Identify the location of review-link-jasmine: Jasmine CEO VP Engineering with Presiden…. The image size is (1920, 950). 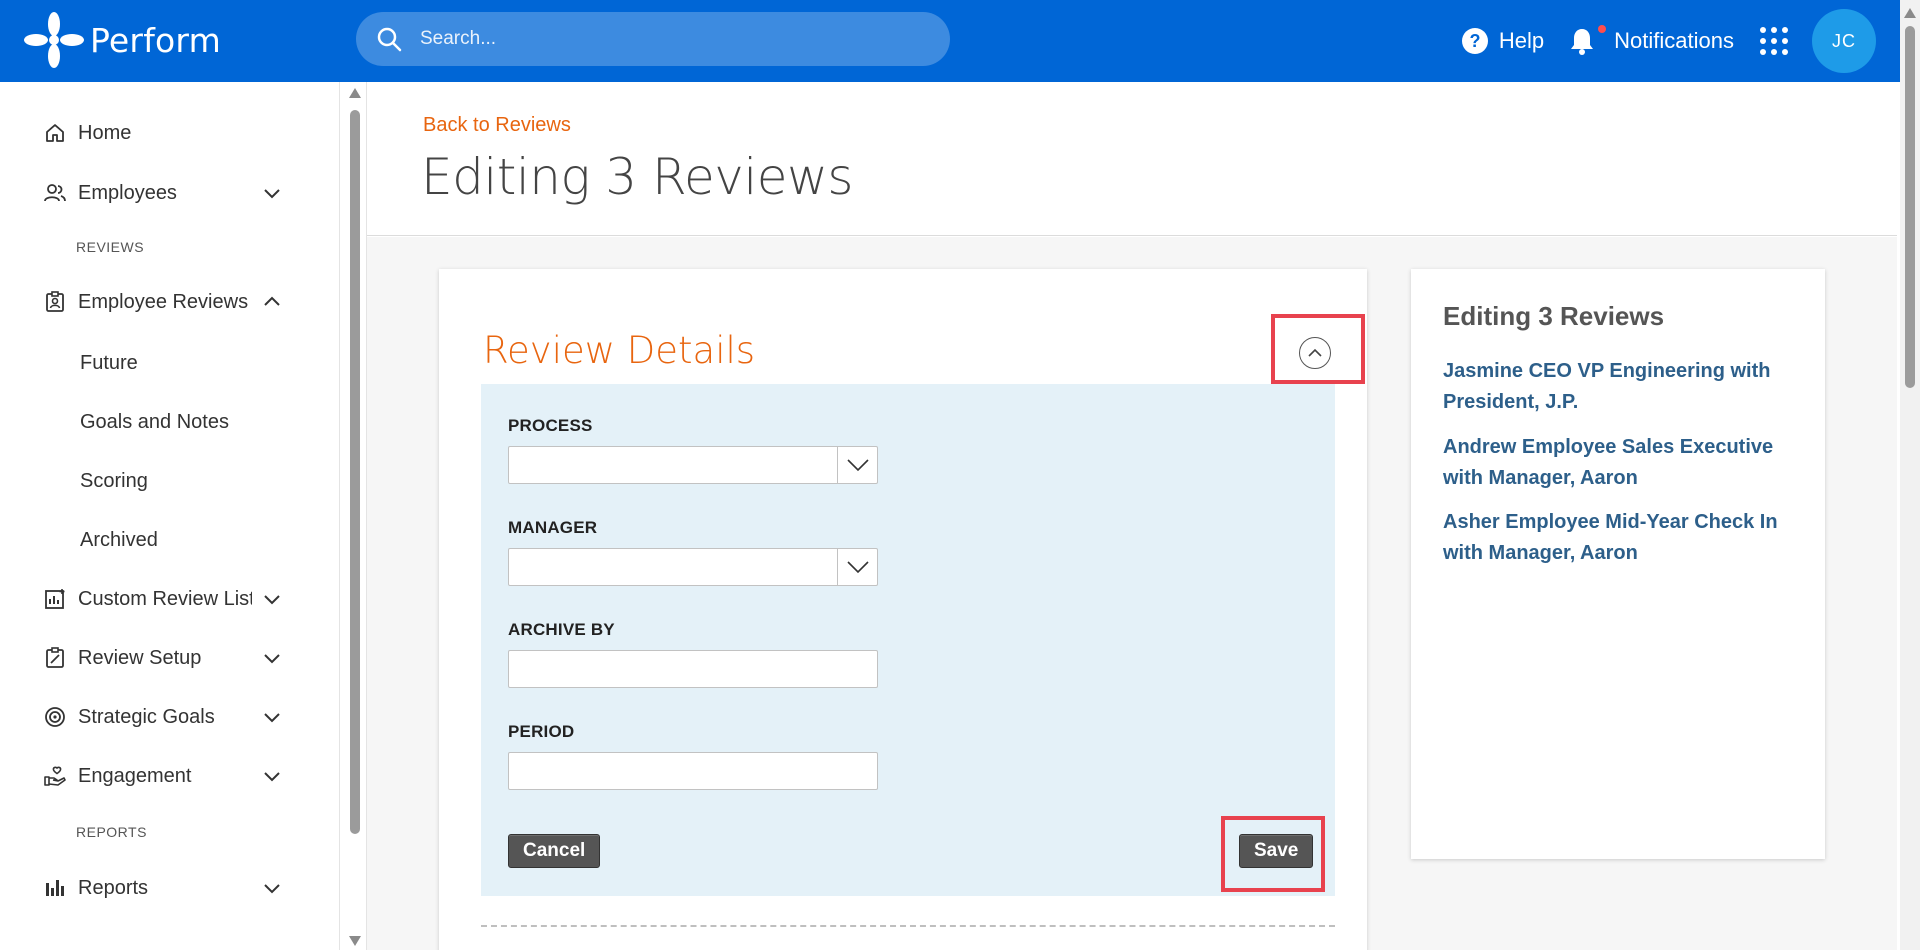
(1613, 387).